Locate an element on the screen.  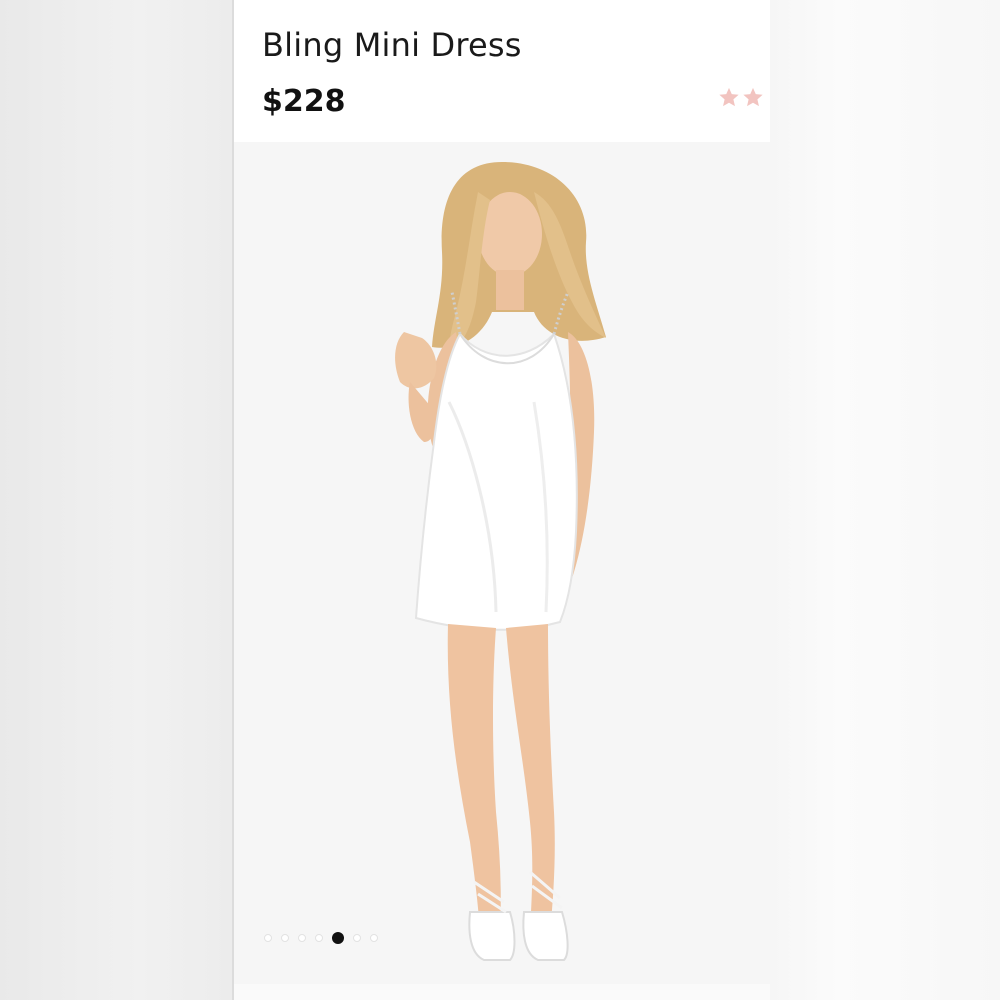
card-bottom-edge is located at coordinates (502, 992).